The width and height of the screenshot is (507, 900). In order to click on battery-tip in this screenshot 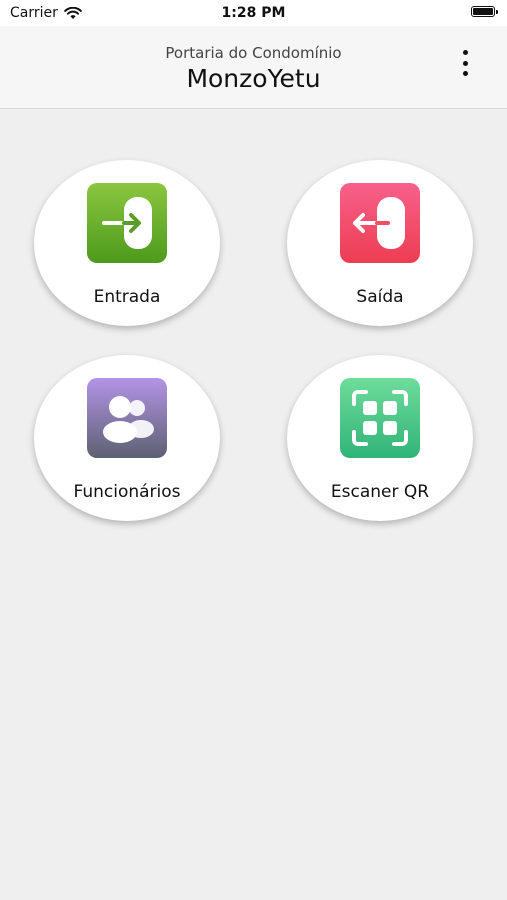, I will do `click(497, 12)`.